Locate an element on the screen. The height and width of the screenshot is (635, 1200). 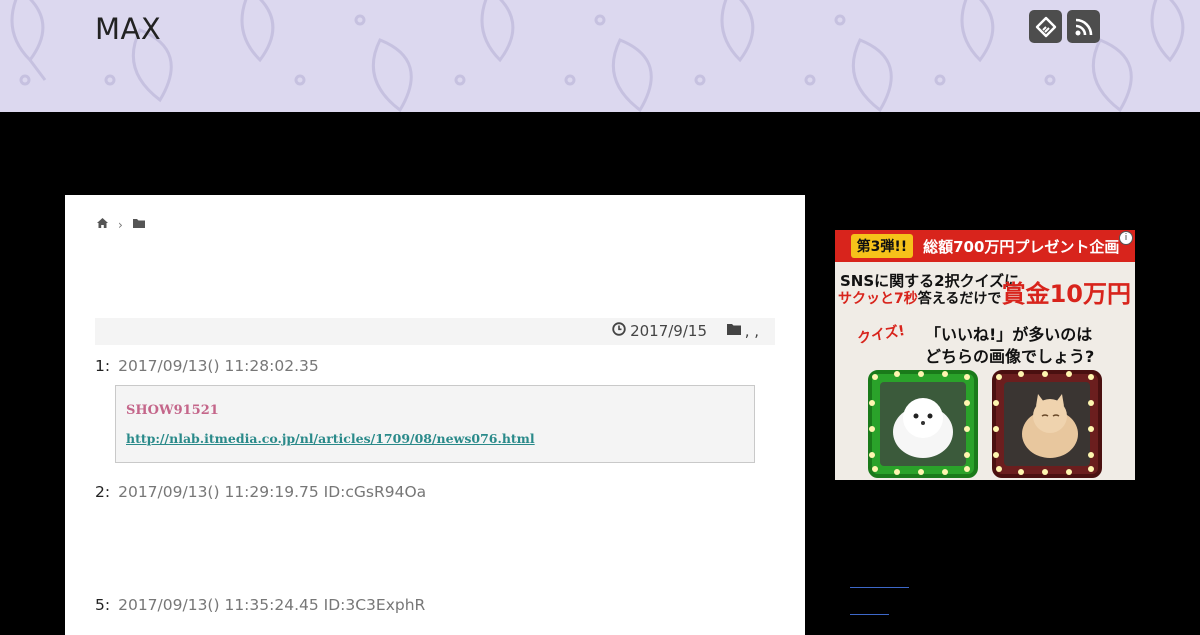
ad-image-cat is located at coordinates (1047, 424).